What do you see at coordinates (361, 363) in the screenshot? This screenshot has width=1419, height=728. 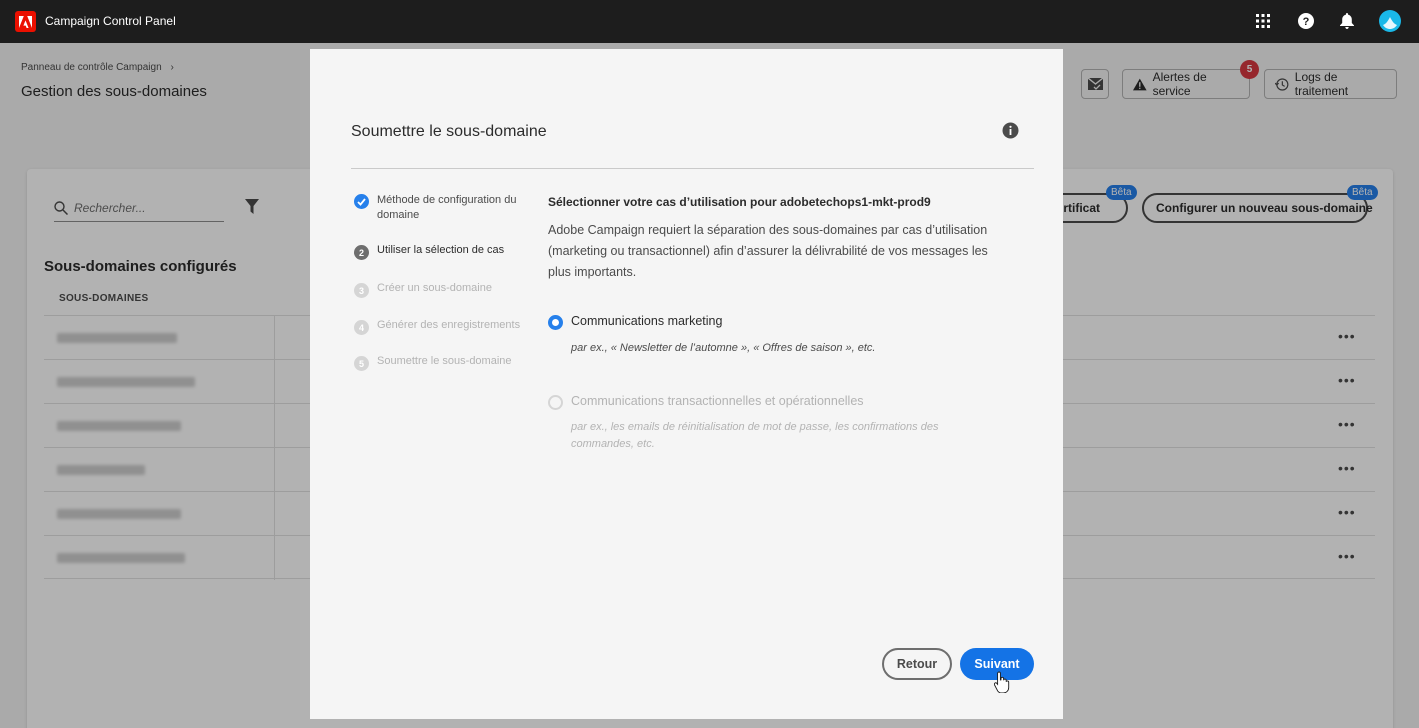 I see `step-number: 5` at bounding box center [361, 363].